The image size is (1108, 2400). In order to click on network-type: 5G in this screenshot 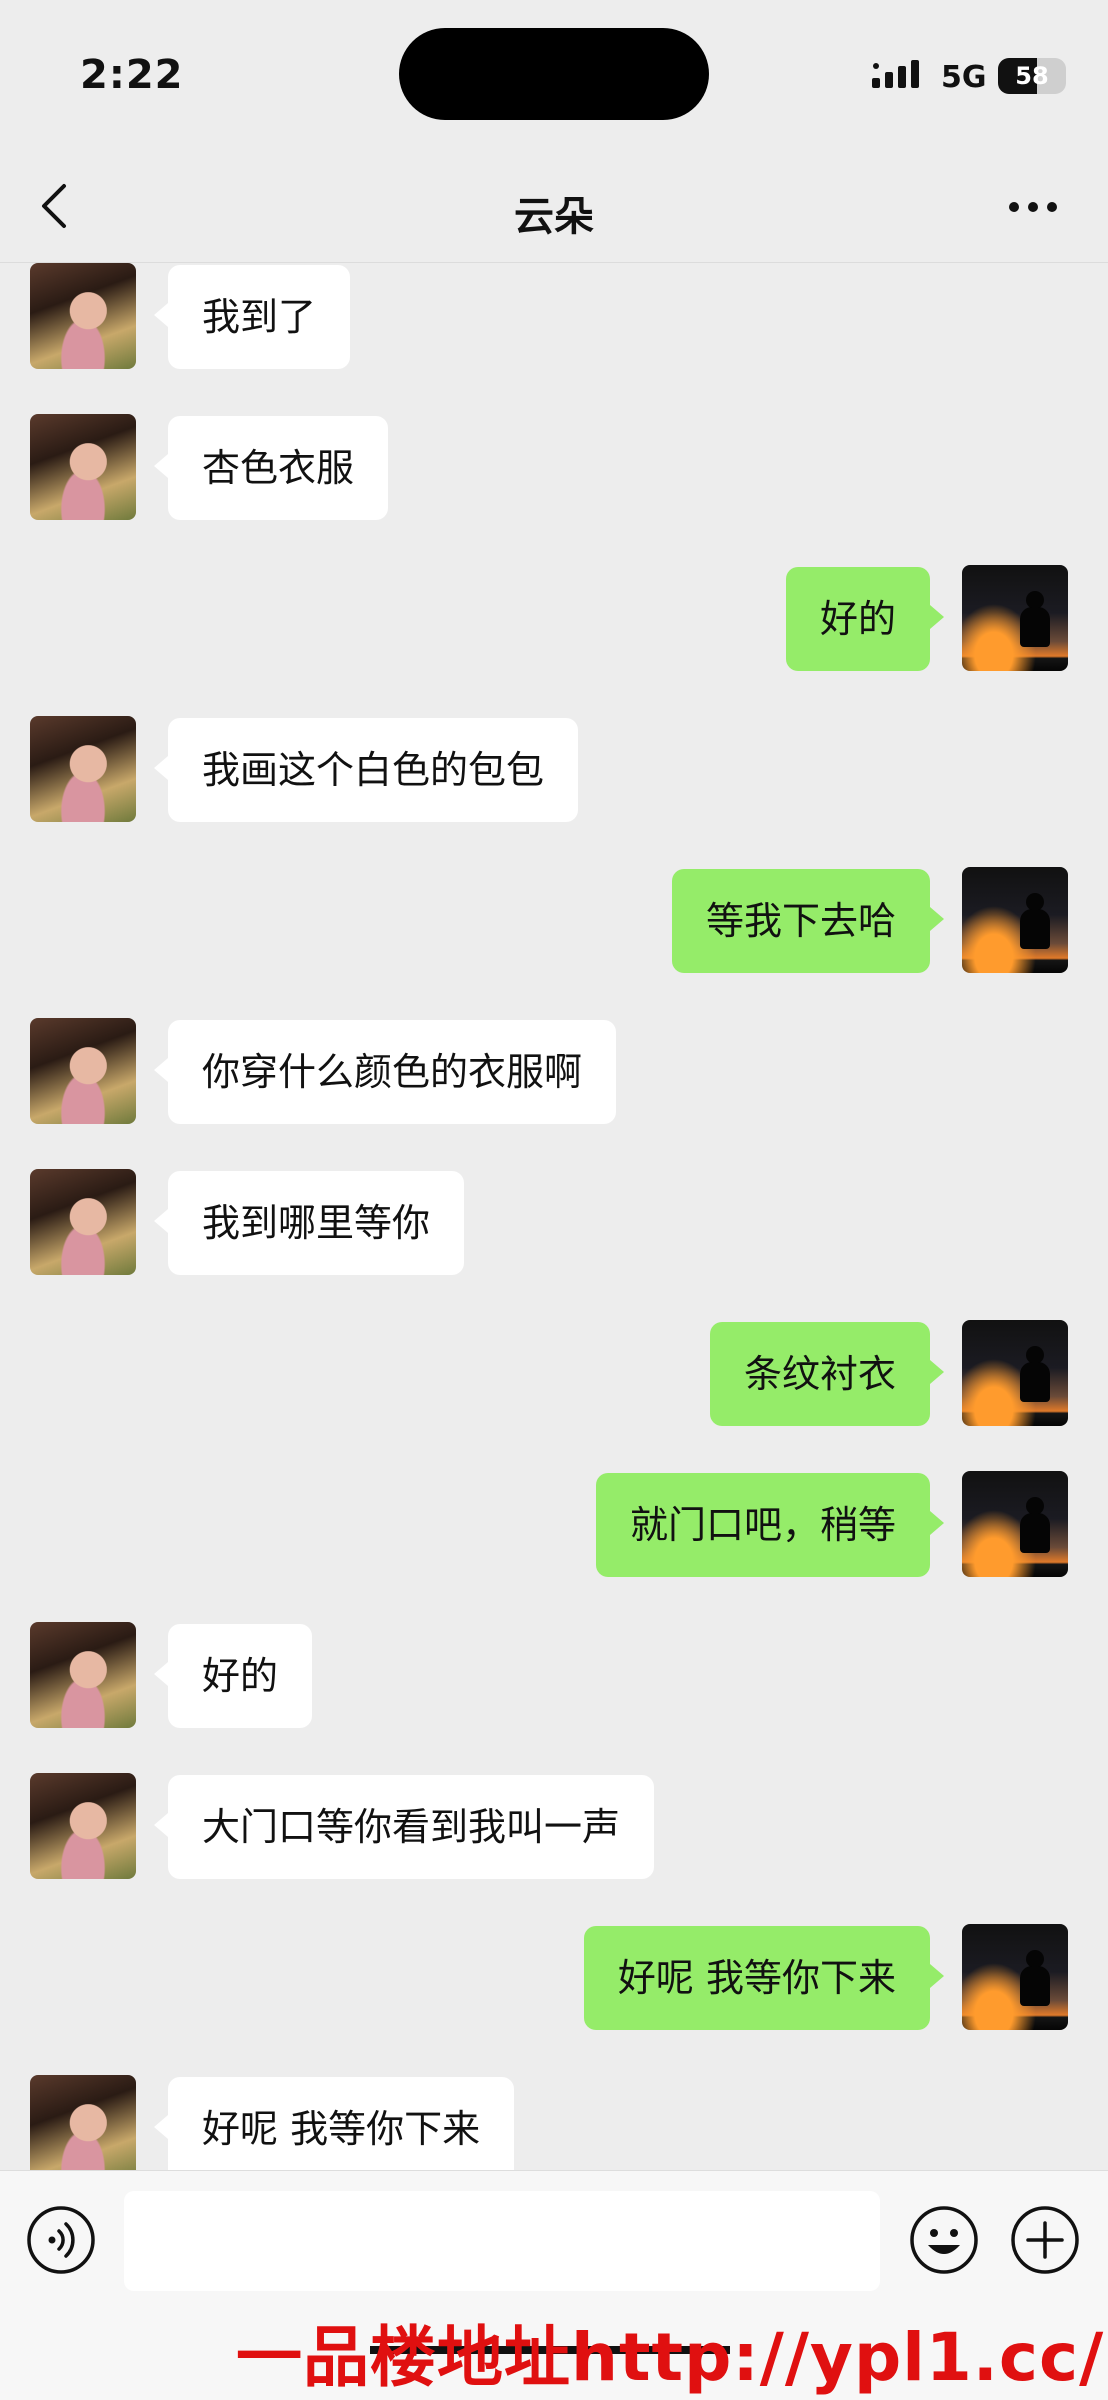, I will do `click(964, 77)`.